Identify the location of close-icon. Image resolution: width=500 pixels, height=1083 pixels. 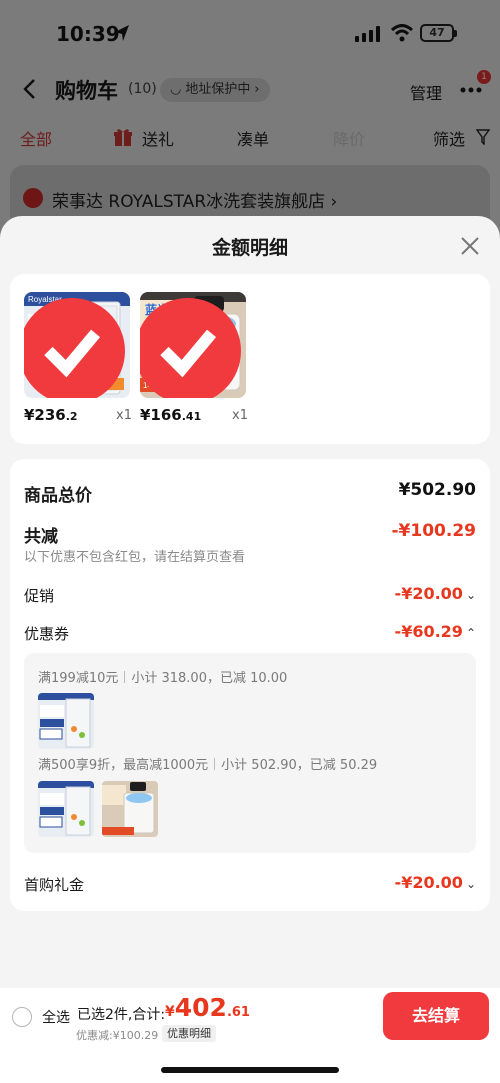
(470, 246).